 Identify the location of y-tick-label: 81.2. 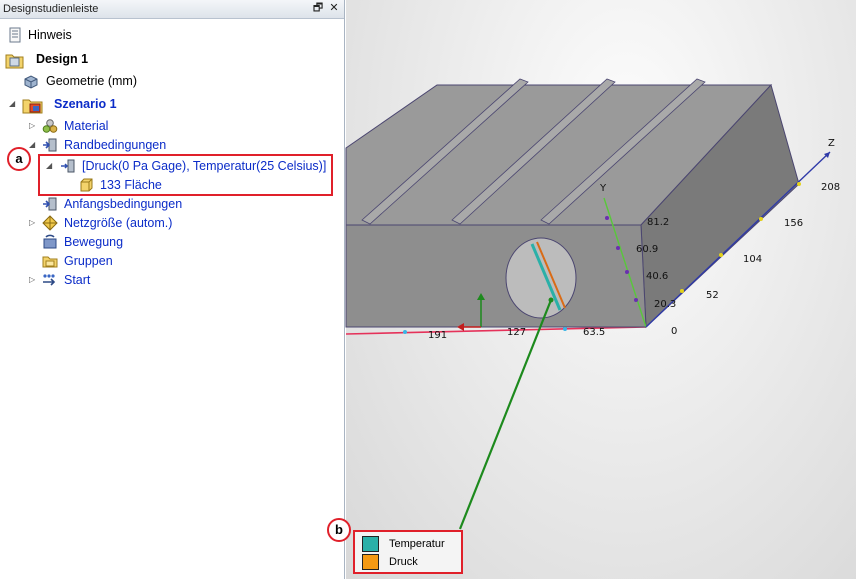
(658, 222).